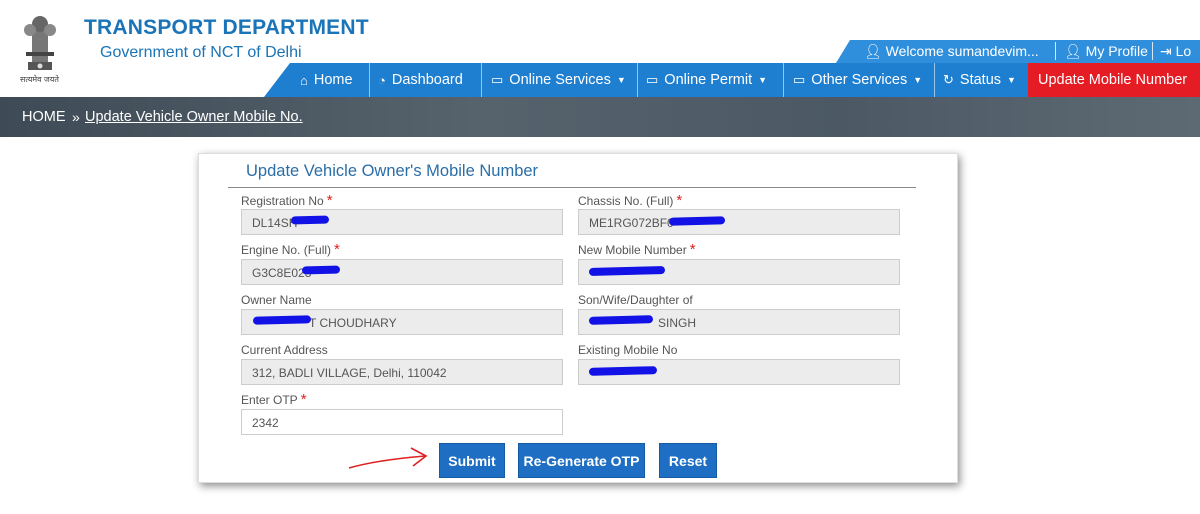  I want to click on nav-other-services-label: Other Services, so click(859, 80).